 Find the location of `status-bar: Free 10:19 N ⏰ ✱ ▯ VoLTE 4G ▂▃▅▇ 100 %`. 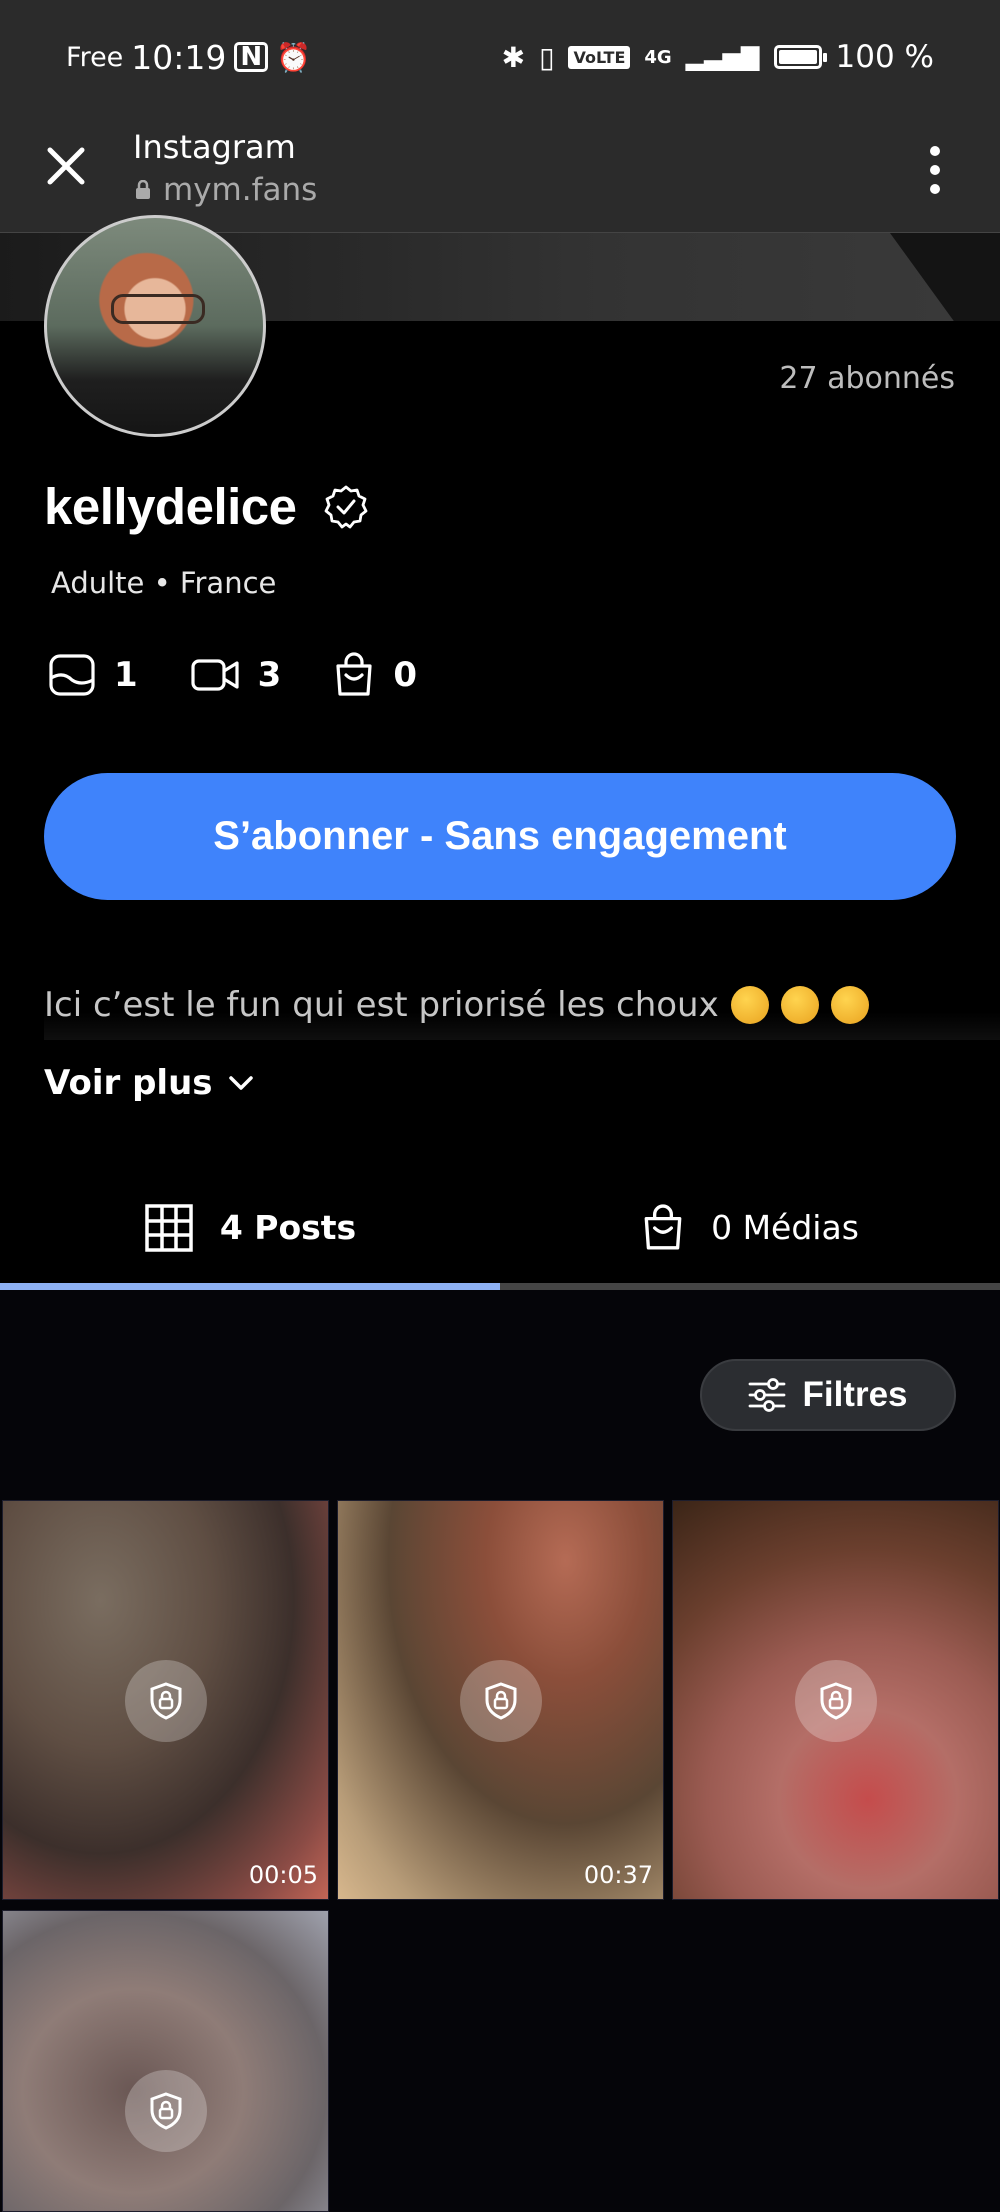

status-bar: Free 10:19 N ⏰ ✱ ▯ VoLTE 4G ▂▃▅▇ 100 % is located at coordinates (500, 57).